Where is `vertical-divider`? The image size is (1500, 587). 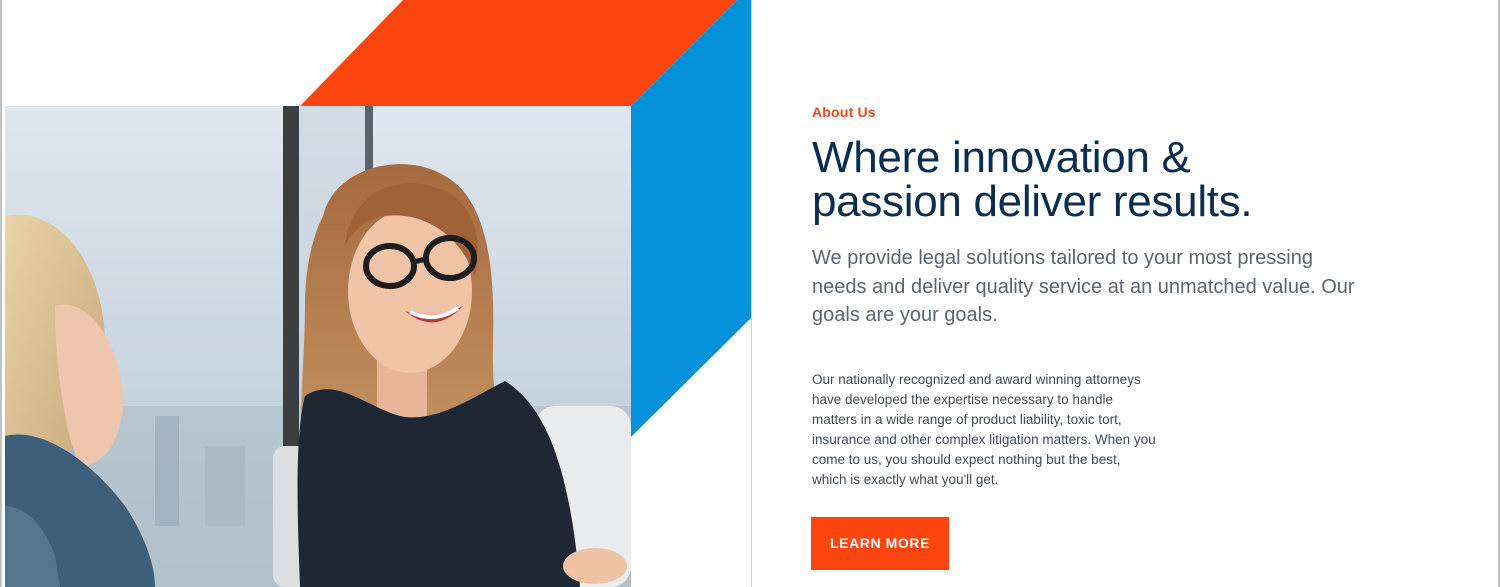 vertical-divider is located at coordinates (751, 293).